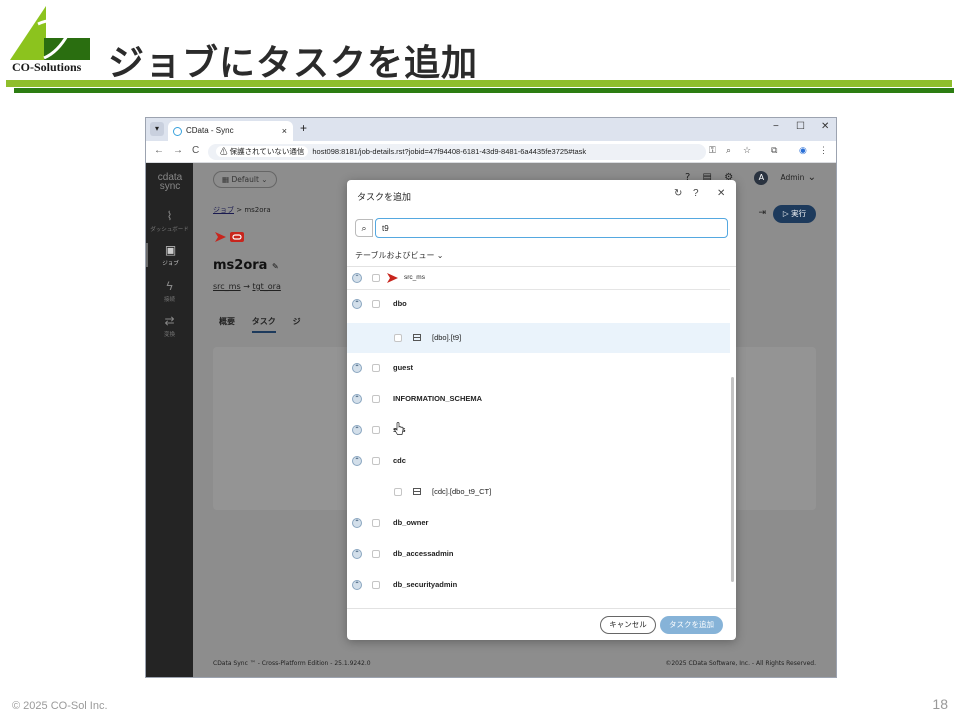 This screenshot has width=960, height=720. I want to click on target-link: tgt_ora, so click(266, 286).